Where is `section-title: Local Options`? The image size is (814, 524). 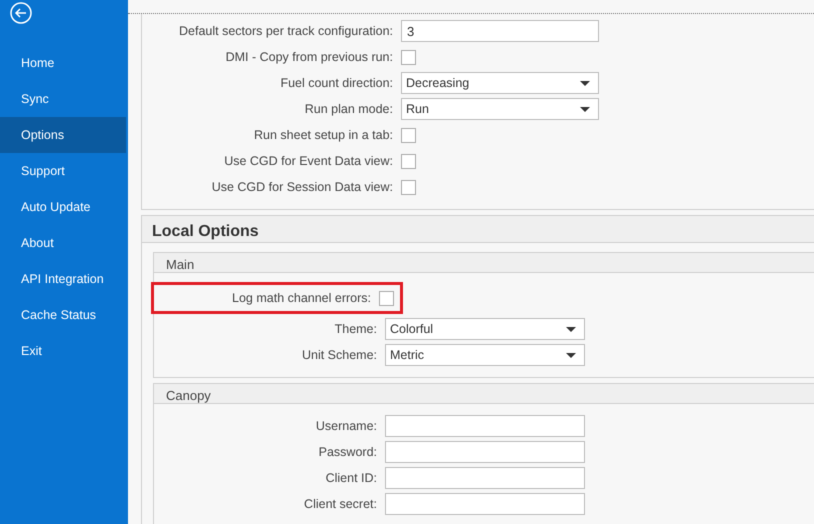
section-title: Local Options is located at coordinates (478, 229).